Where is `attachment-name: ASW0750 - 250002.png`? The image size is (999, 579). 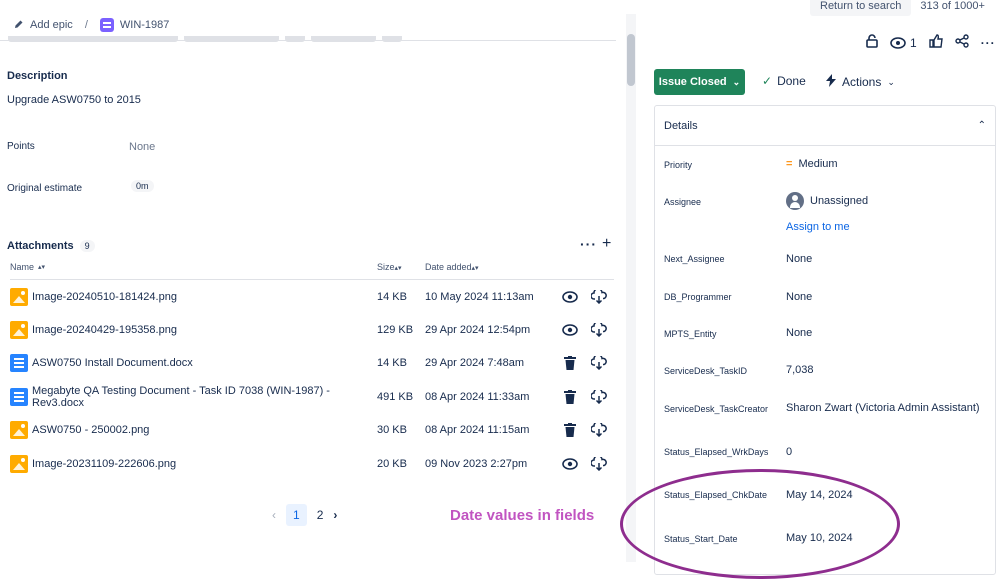
attachment-name: ASW0750 - 250002.png is located at coordinates (90, 430).